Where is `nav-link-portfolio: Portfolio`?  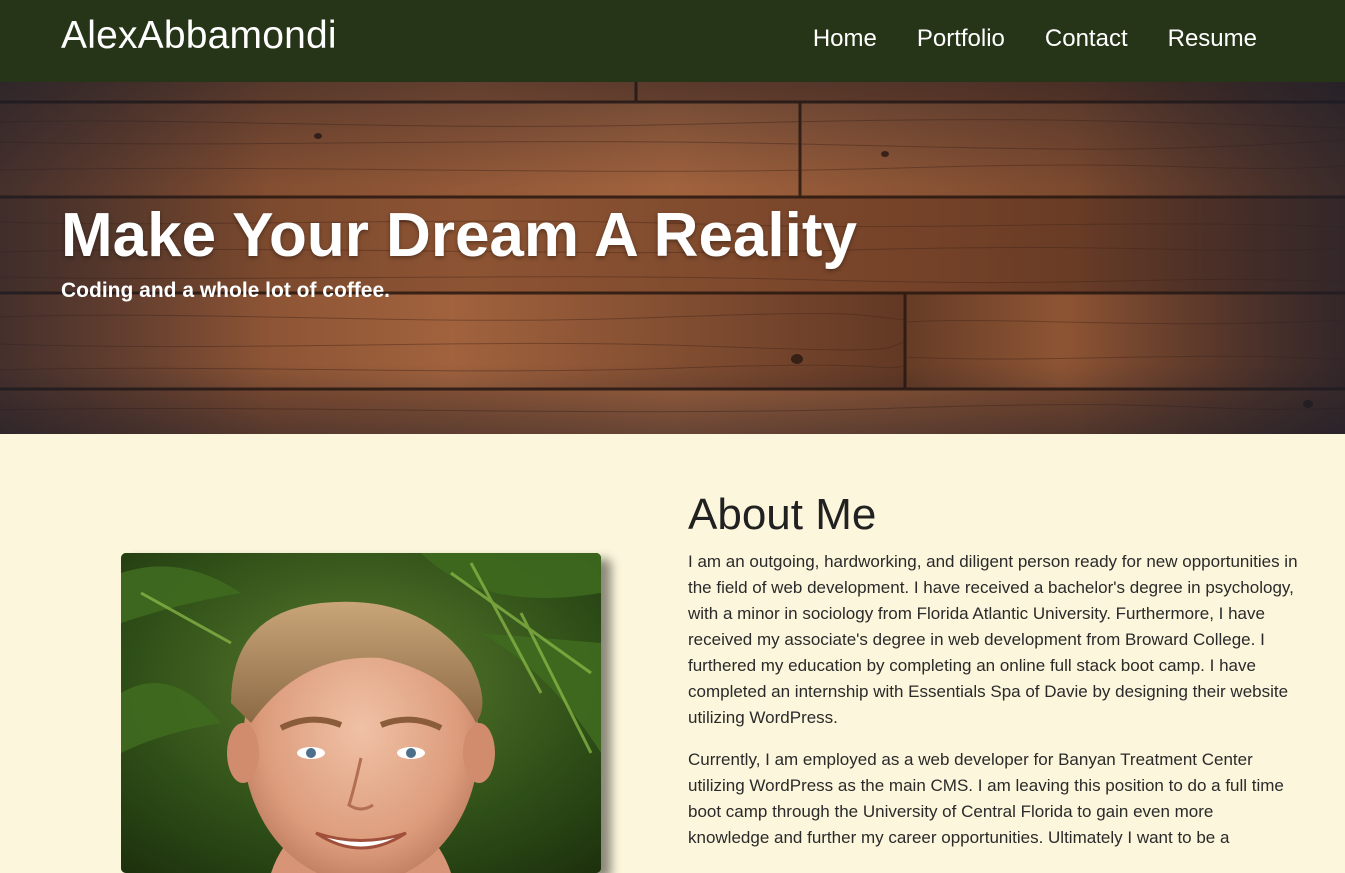 nav-link-portfolio: Portfolio is located at coordinates (961, 39).